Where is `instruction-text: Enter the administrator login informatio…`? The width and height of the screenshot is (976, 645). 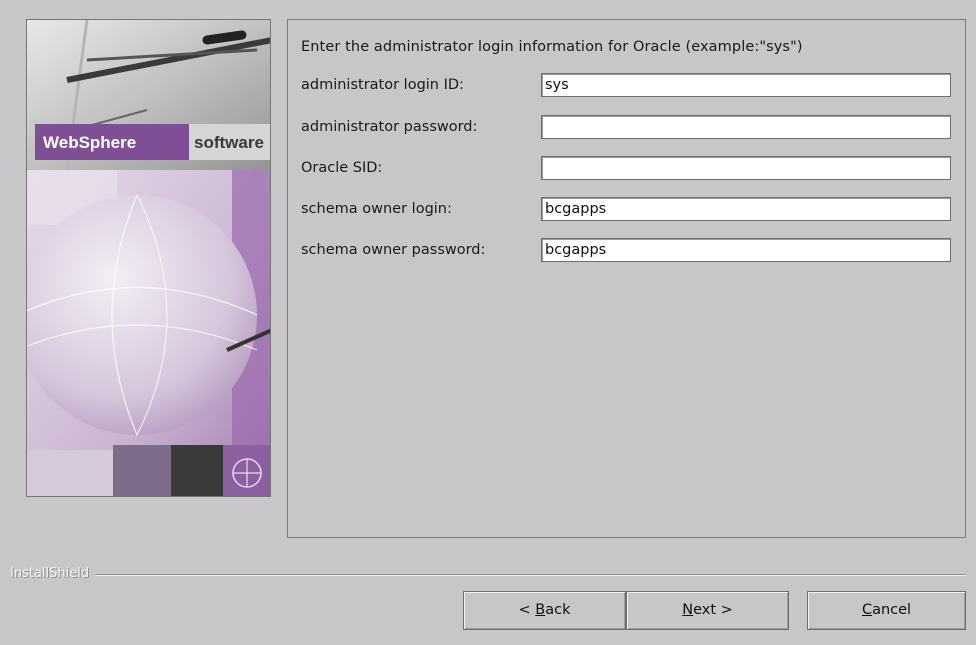 instruction-text: Enter the administrator login informatio… is located at coordinates (552, 47).